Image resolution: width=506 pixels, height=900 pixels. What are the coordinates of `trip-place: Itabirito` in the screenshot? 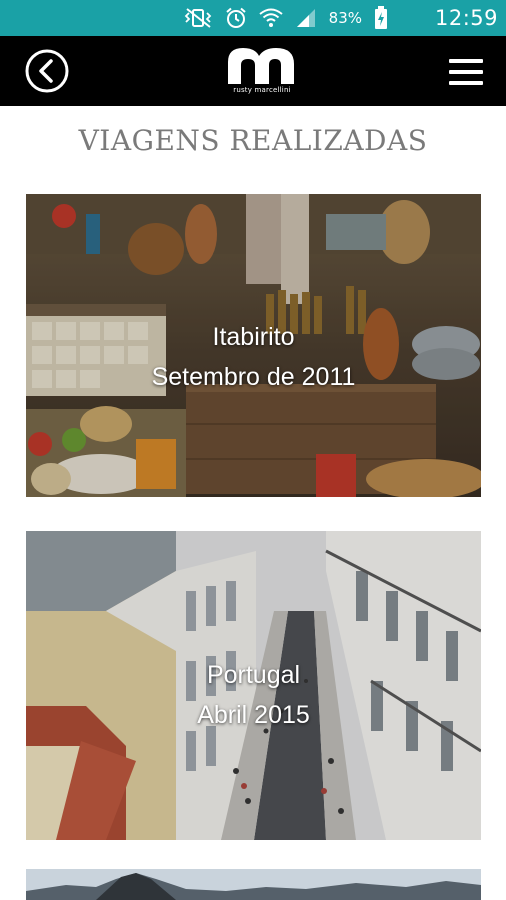 It's located at (253, 337).